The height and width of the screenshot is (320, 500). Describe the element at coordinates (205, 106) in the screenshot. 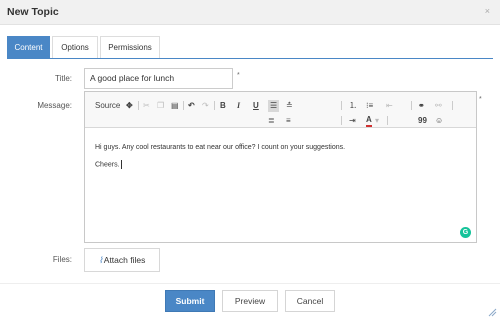

I see `redo-icon: ↷` at that location.